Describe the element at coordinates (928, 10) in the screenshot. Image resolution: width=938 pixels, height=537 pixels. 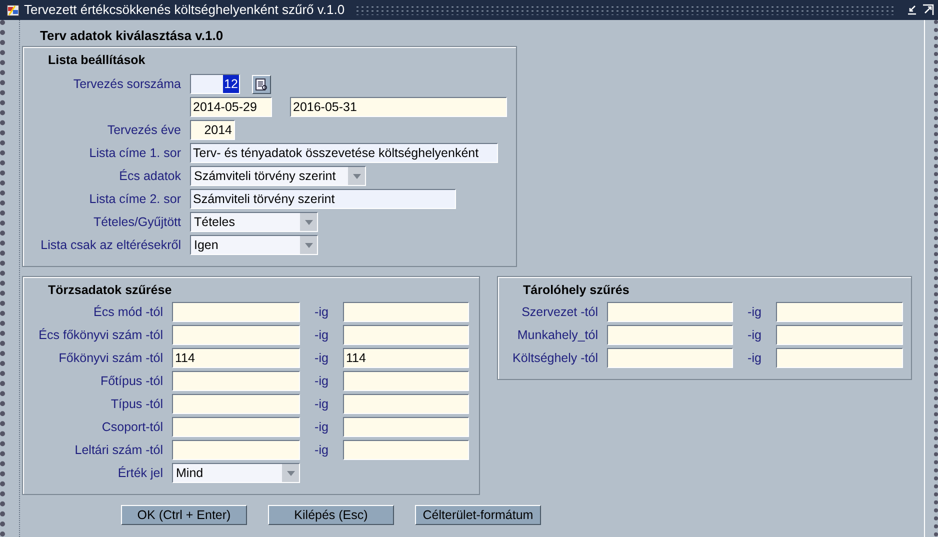
I see `maximize-icon` at that location.